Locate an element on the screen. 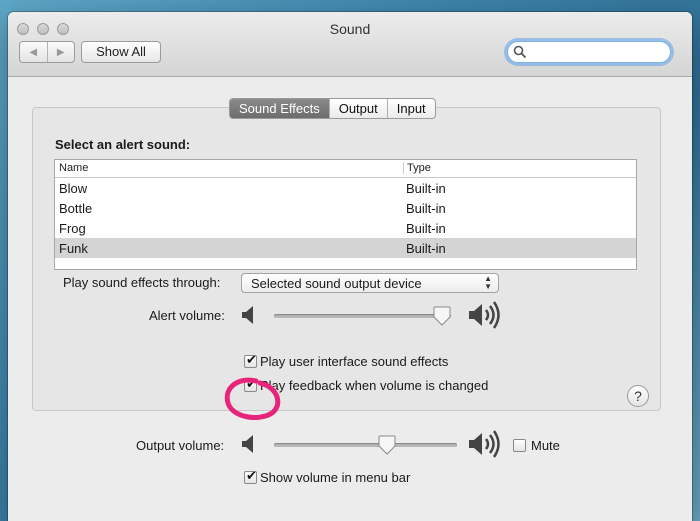  annotation-circle is located at coordinates (252, 398).